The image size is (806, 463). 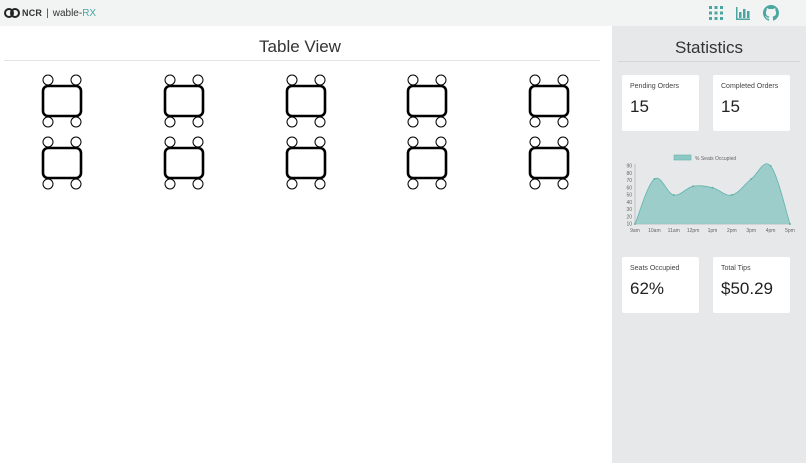 What do you see at coordinates (693, 231) in the screenshot?
I see `x-tick-label: 12pm` at bounding box center [693, 231].